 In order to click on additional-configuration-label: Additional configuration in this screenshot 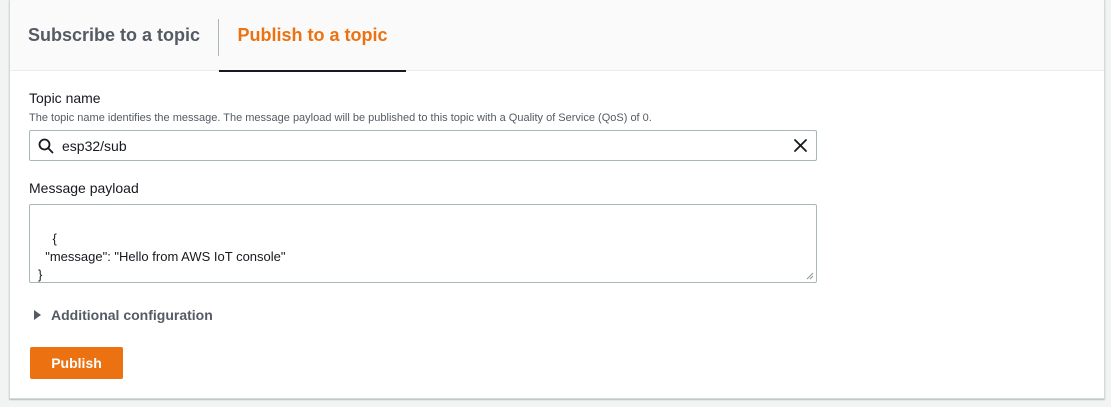, I will do `click(132, 315)`.